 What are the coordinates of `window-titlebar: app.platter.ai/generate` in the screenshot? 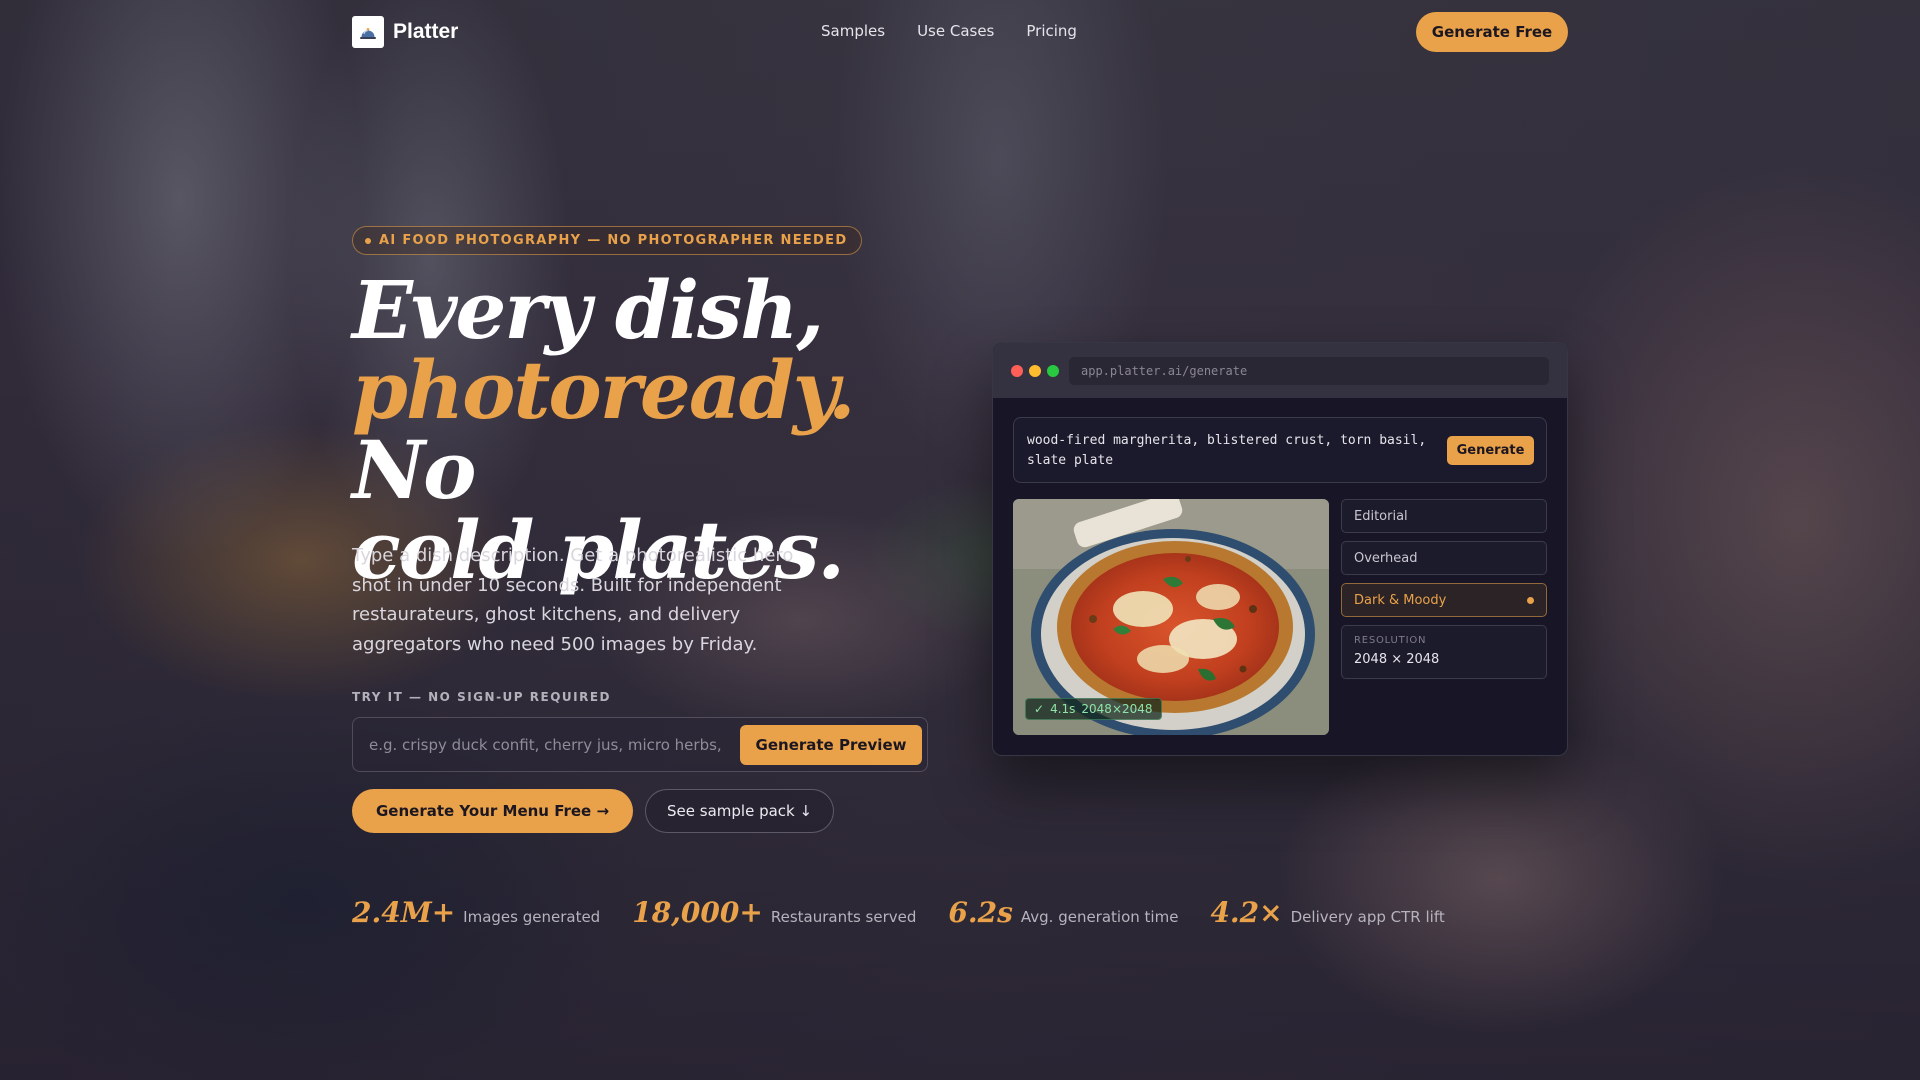 It's located at (1280, 370).